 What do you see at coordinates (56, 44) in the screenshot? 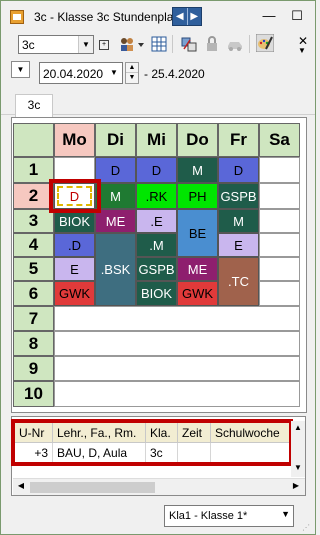
I see `class-select: 3c ▼` at bounding box center [56, 44].